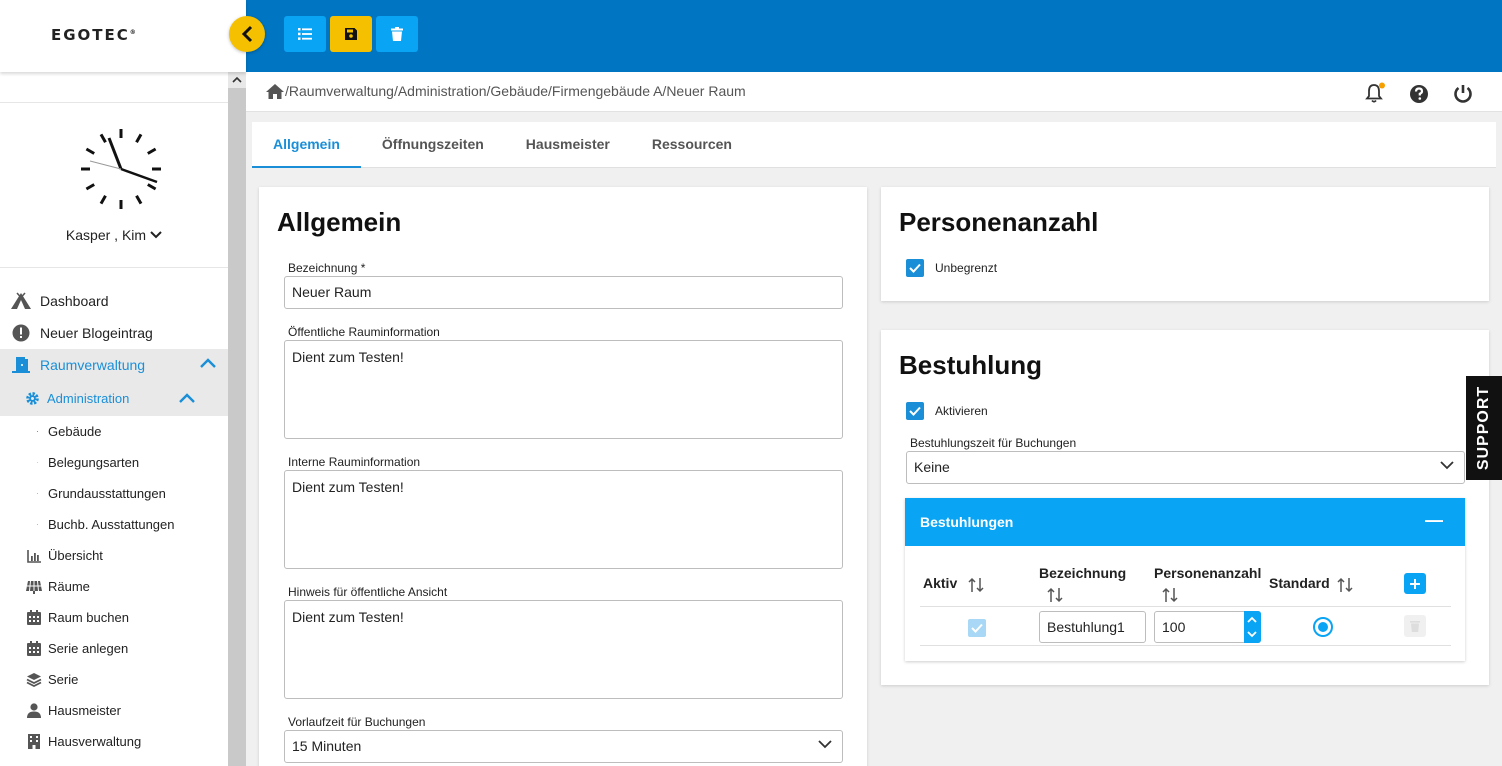 The image size is (1502, 766). I want to click on row-delete-button, so click(1415, 626).